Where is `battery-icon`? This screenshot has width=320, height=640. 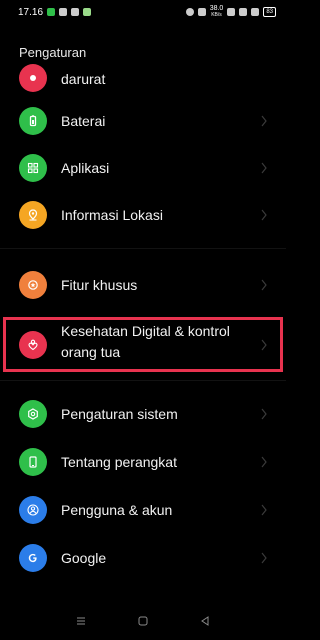
battery-icon is located at coordinates (33, 121).